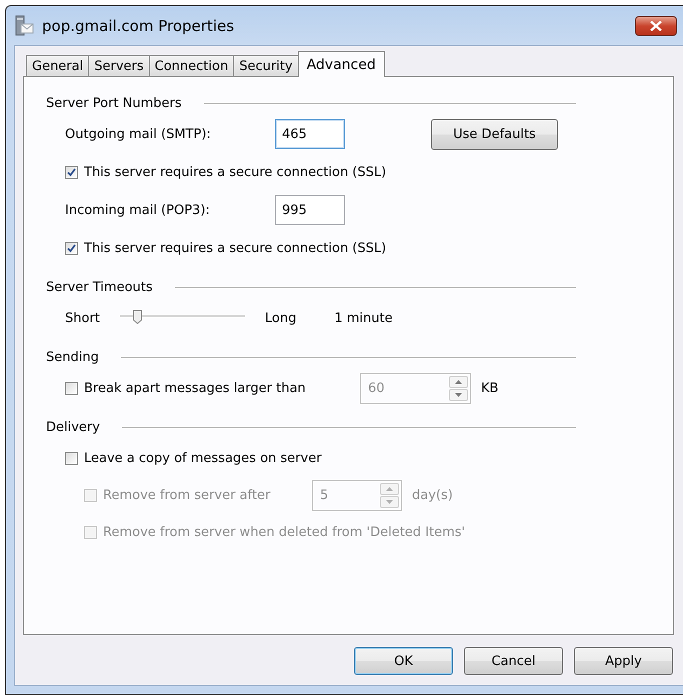 The height and width of the screenshot is (695, 683). What do you see at coordinates (73, 427) in the screenshot?
I see `group-title: Delivery` at bounding box center [73, 427].